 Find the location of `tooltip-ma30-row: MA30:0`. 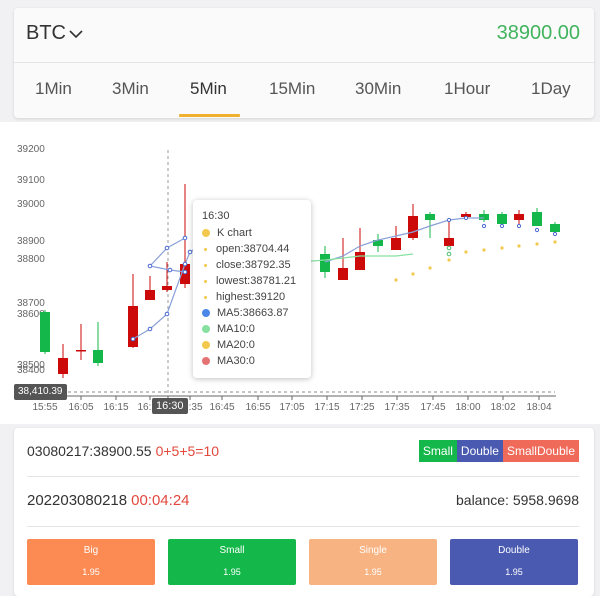

tooltip-ma30-row: MA30:0 is located at coordinates (228, 361).